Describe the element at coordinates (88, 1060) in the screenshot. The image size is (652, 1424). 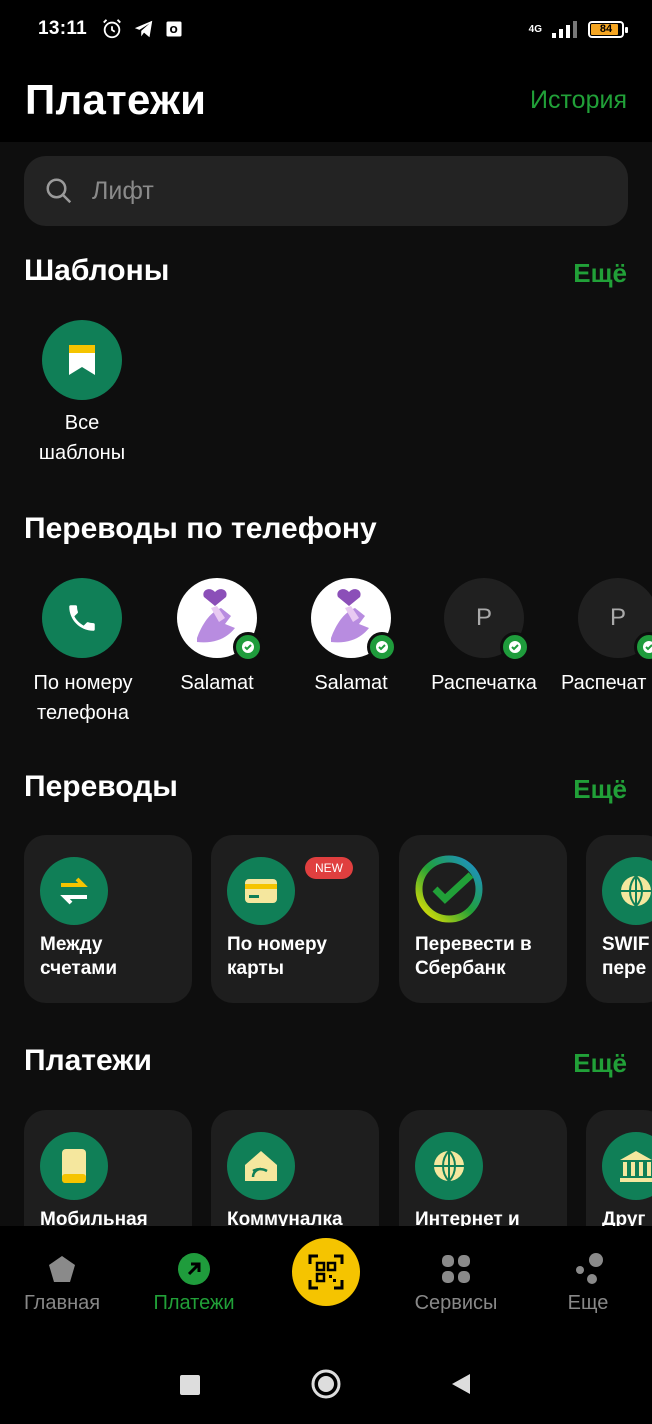
I see `payments-title: Платежи` at that location.